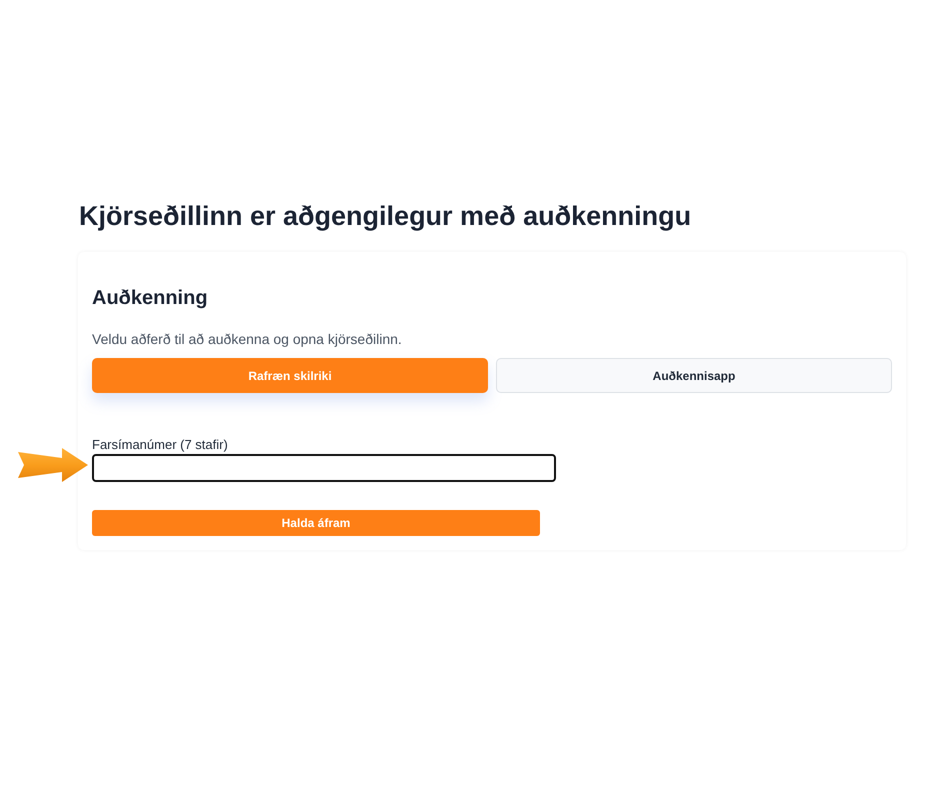 This screenshot has height=788, width=940. Describe the element at coordinates (247, 339) in the screenshot. I see `card-description: Veldu aðferð til að auðkenna og opna kjörseðilinn.` at that location.